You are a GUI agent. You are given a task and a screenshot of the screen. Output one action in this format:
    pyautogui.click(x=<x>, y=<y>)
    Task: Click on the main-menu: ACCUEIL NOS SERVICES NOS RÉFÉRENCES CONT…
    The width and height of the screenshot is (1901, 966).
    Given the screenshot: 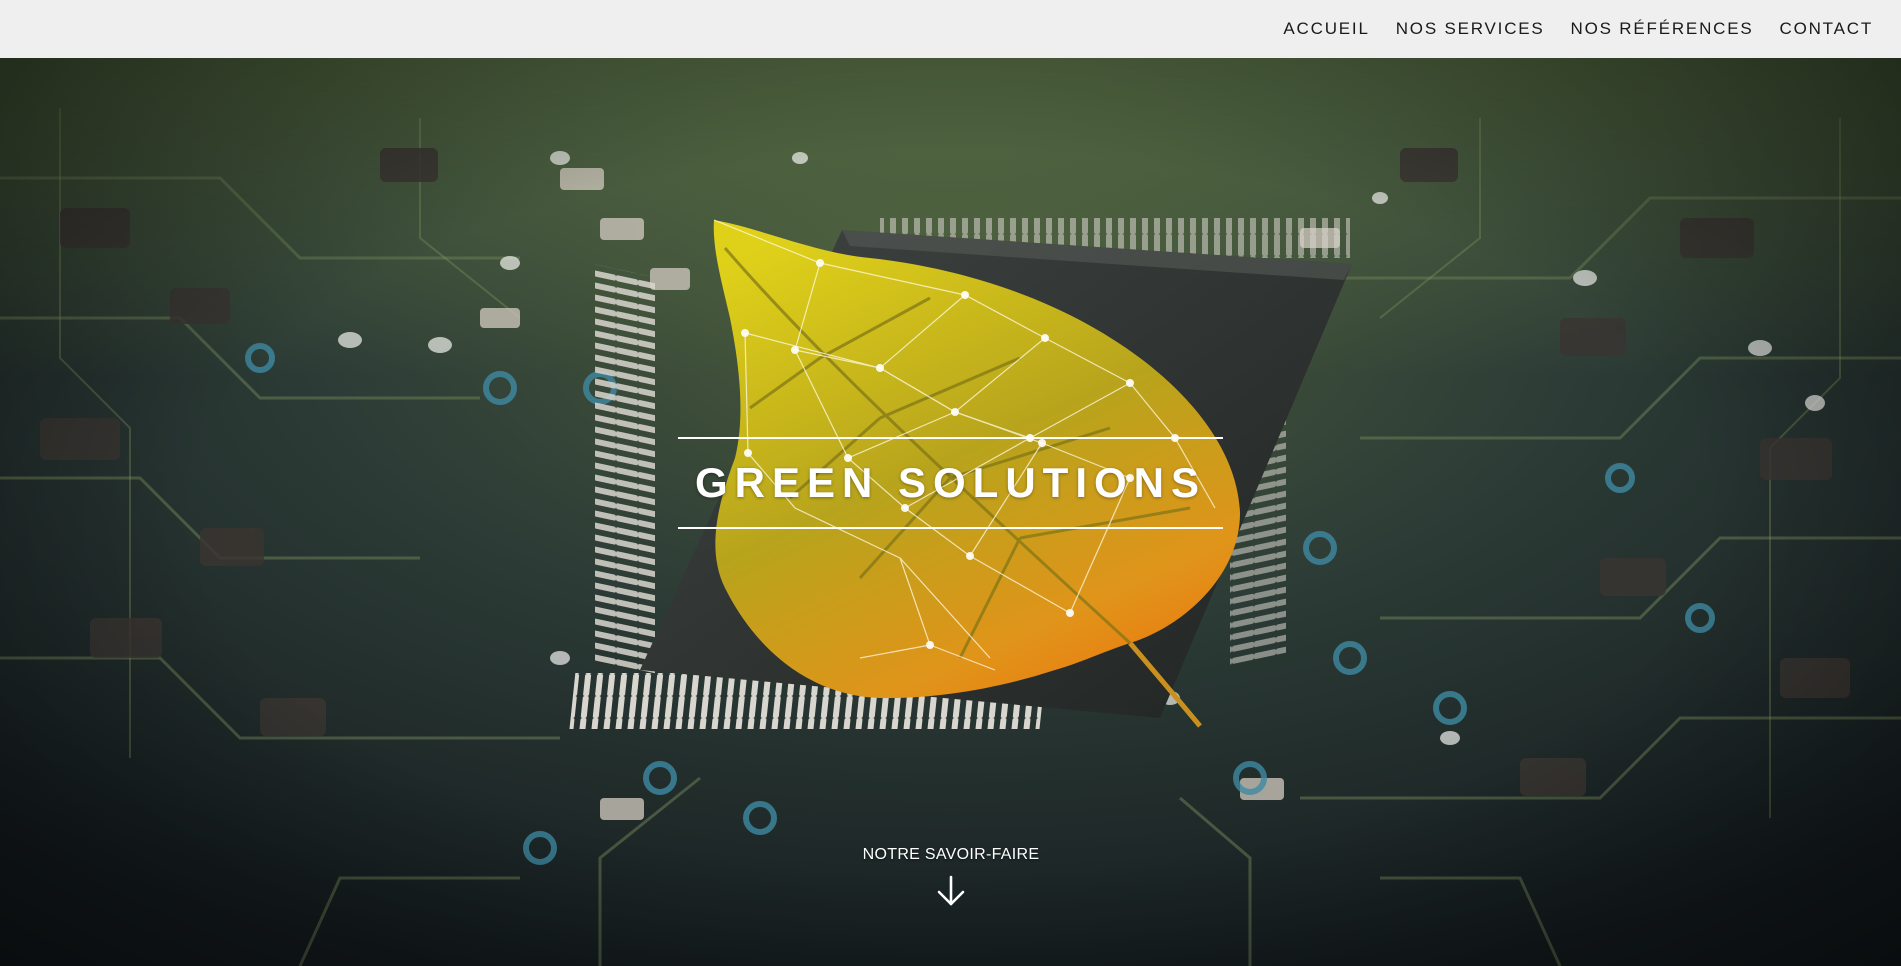 What is the action you would take?
    pyautogui.click(x=1578, y=29)
    